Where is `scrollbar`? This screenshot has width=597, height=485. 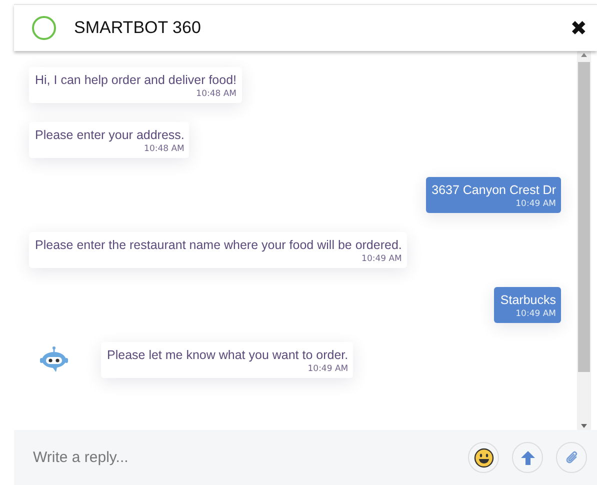 scrollbar is located at coordinates (584, 240).